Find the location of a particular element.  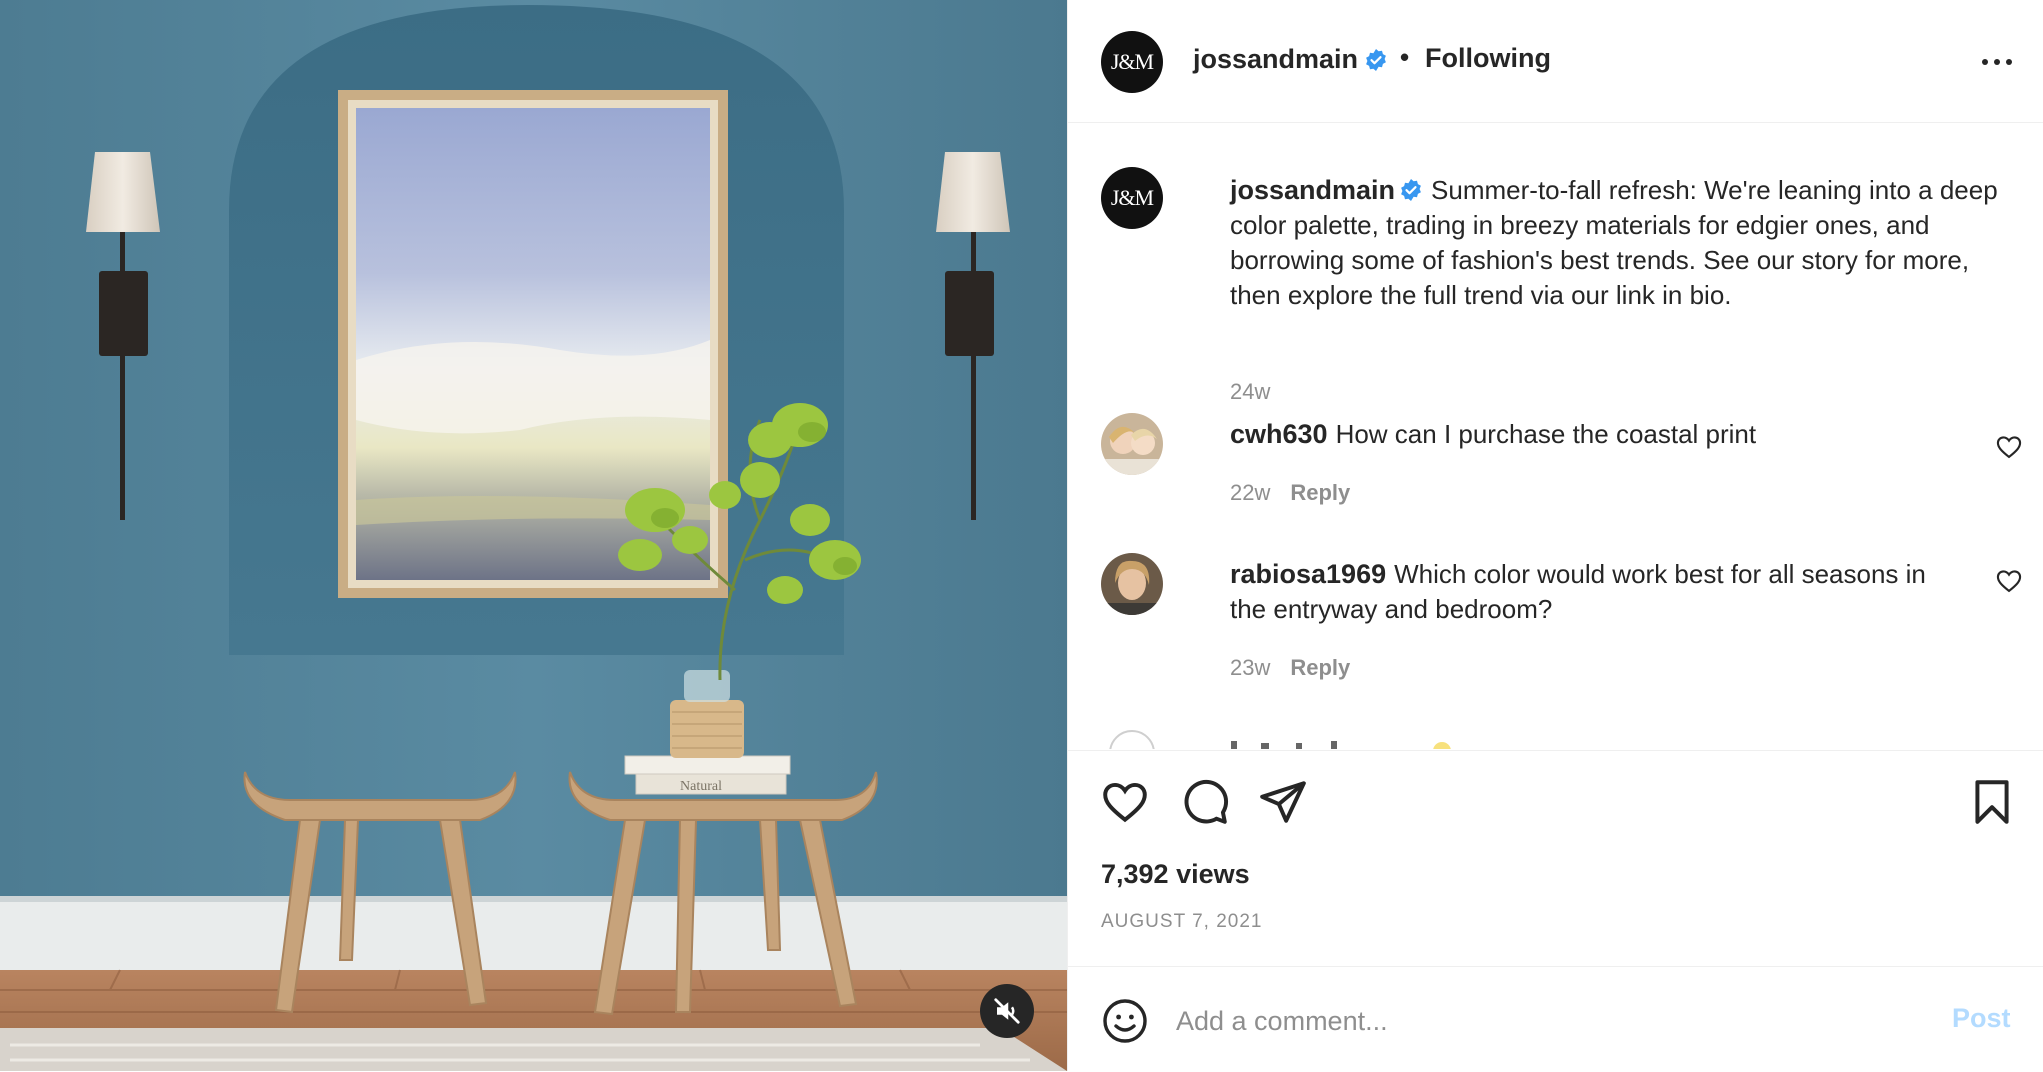

add-comment-bar: Post is located at coordinates (1555, 1019).